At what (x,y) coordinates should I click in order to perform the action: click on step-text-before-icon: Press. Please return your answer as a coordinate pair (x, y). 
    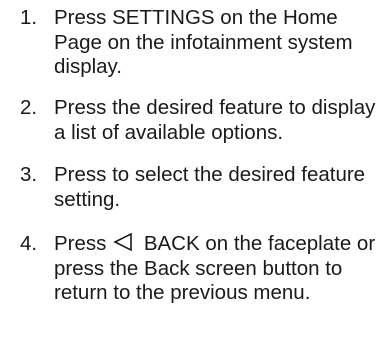
    Looking at the image, I should click on (80, 243).